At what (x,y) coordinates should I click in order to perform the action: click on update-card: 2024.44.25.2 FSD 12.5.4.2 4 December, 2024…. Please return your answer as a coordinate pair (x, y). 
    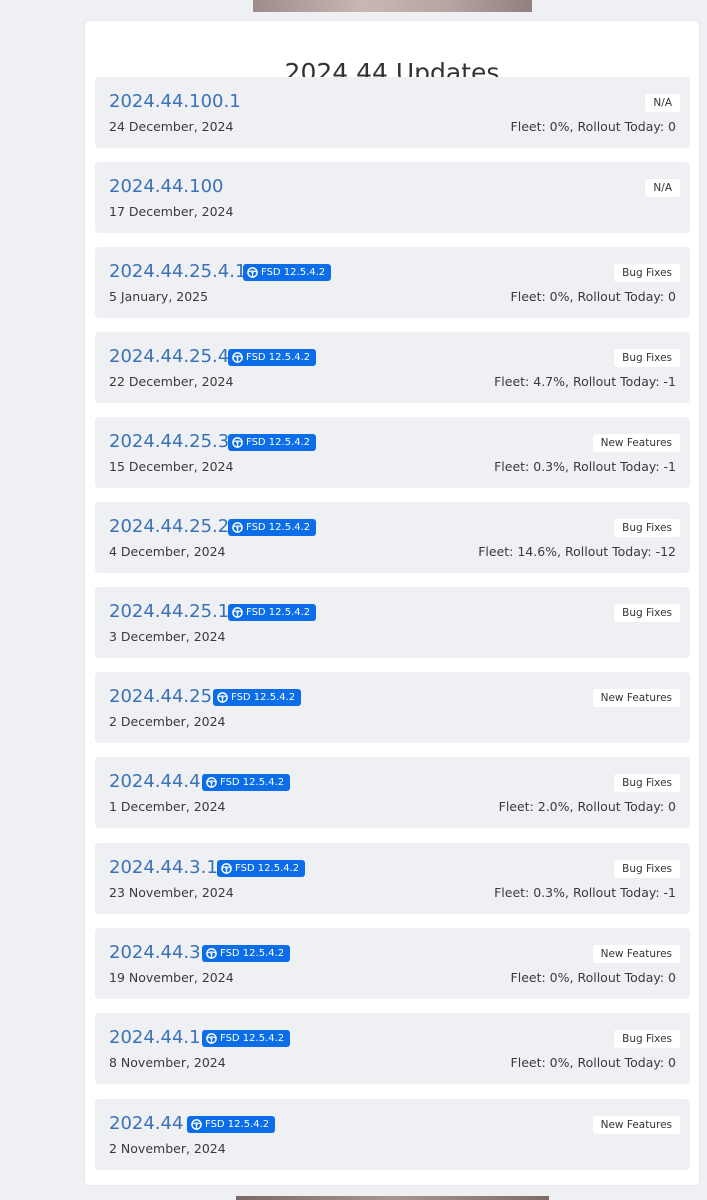
    Looking at the image, I should click on (392, 537).